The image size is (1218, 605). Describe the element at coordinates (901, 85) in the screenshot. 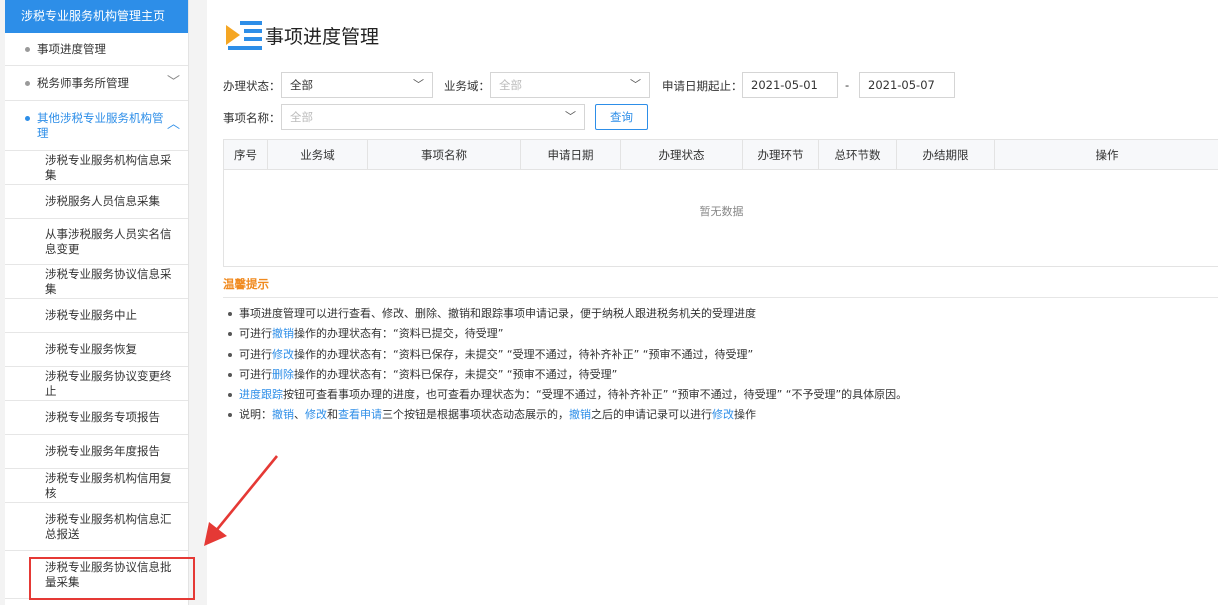

I see `date-to-value: 2021-05-07` at that location.